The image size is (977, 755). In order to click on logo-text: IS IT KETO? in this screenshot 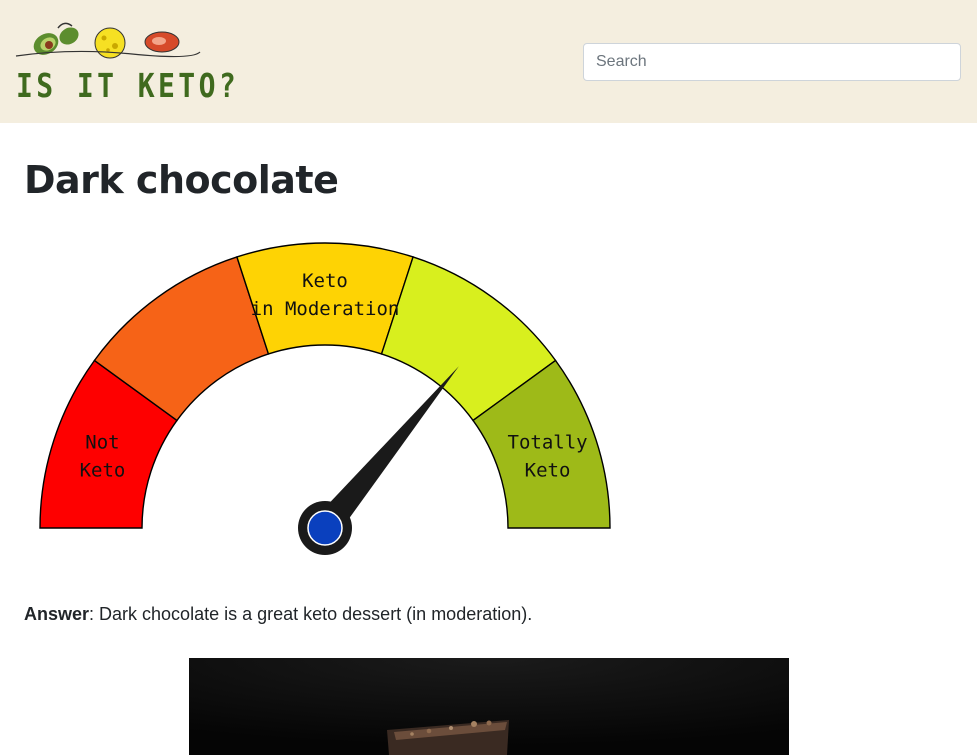, I will do `click(127, 85)`.